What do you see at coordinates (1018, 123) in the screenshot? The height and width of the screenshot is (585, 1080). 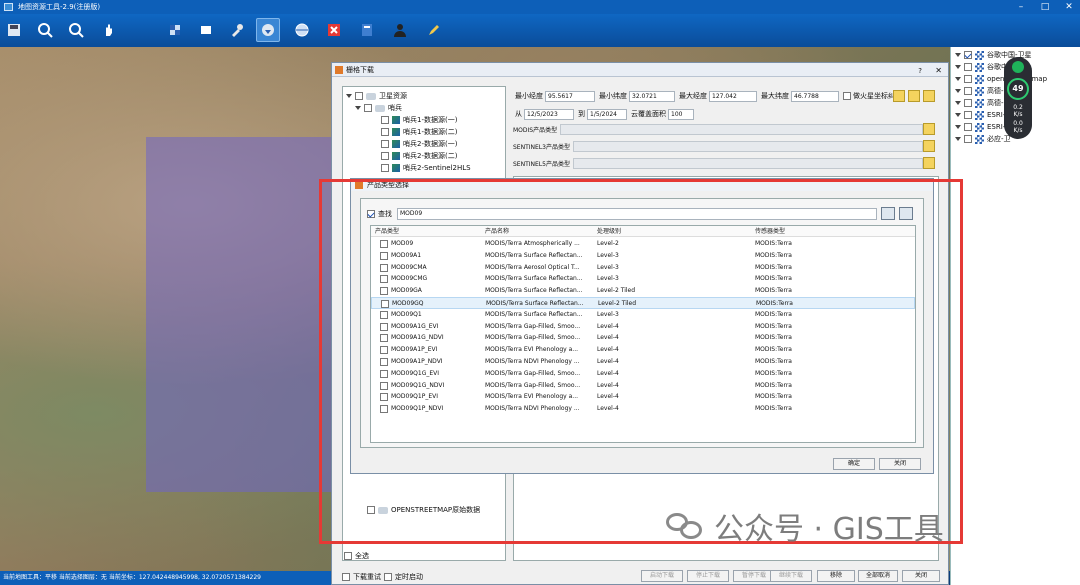 I see `download-speed: 0.0` at bounding box center [1018, 123].